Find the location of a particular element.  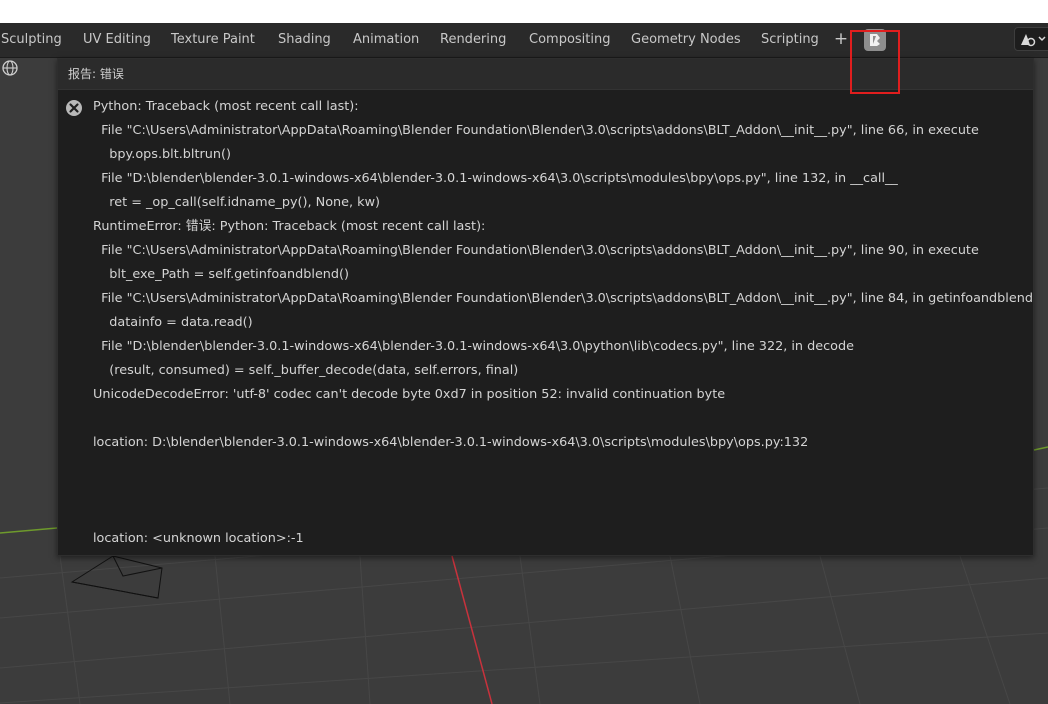

top-margin is located at coordinates (524, 11).